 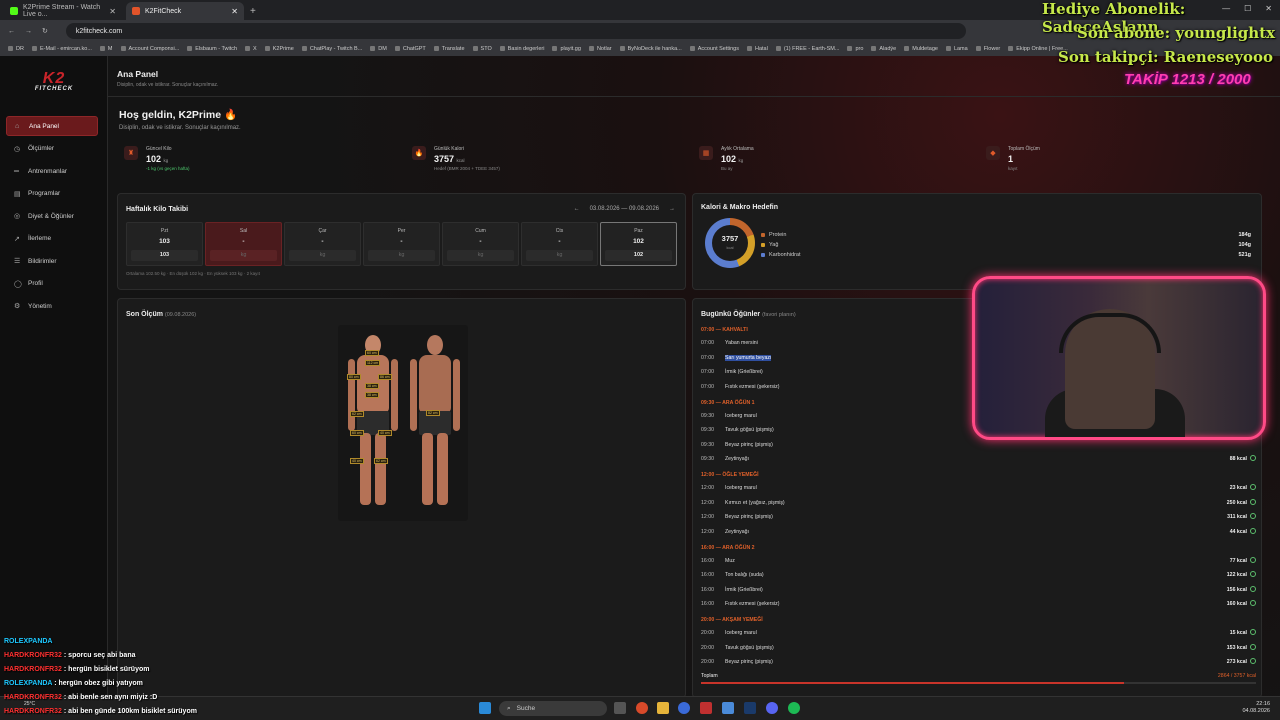 I want to click on bookmark-item: playit.gg, so click(x=566, y=49).